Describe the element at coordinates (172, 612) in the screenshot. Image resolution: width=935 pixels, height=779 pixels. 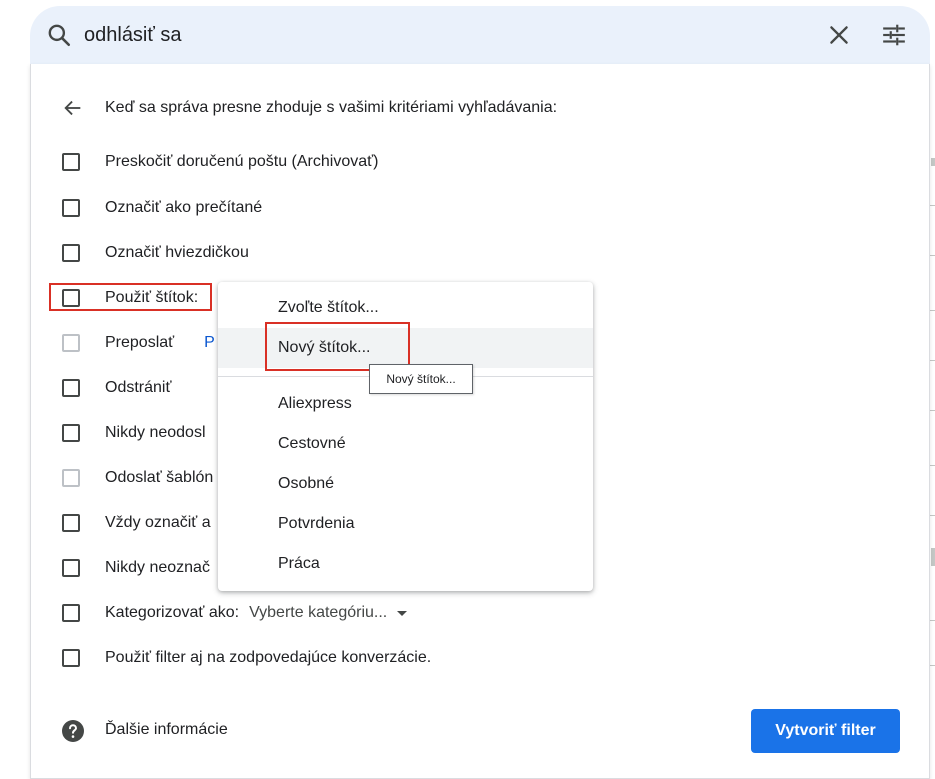
I see `action-label: Kategorizovať ako:` at that location.